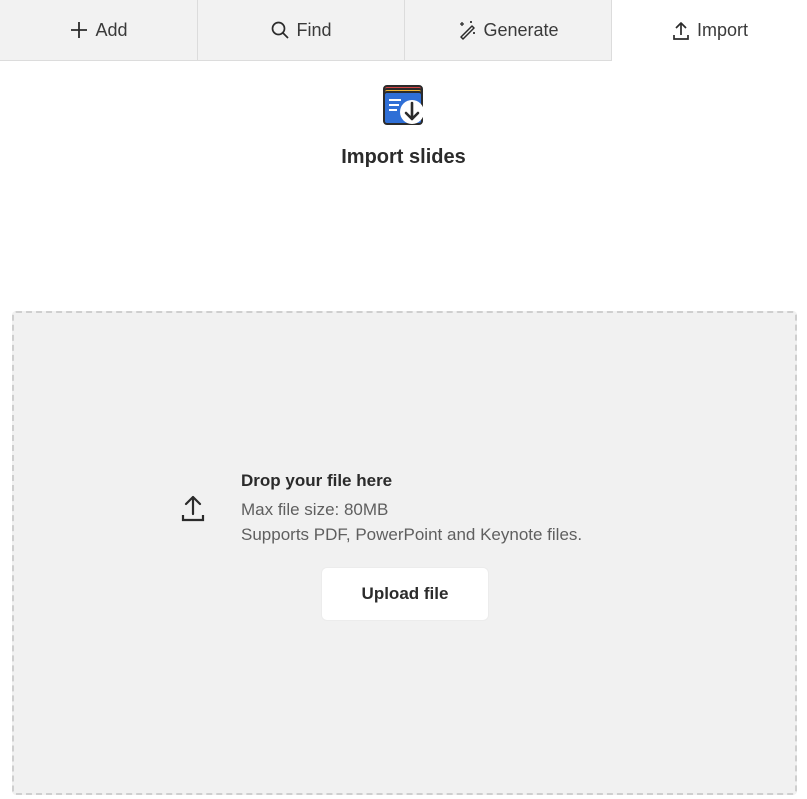 The height and width of the screenshot is (799, 807). I want to click on search-icon, so click(280, 30).